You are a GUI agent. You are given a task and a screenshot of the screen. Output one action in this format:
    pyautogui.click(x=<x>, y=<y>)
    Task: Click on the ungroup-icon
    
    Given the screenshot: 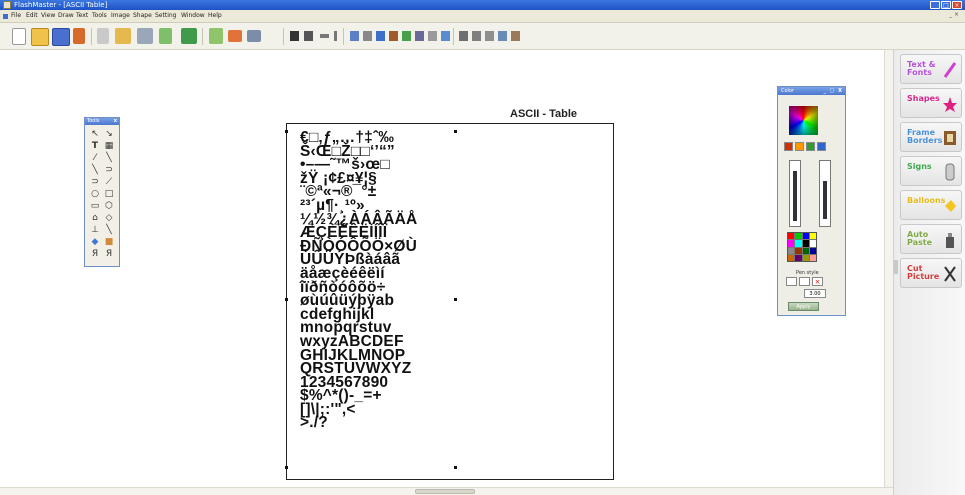 What is the action you would take?
    pyautogui.click(x=463, y=36)
    